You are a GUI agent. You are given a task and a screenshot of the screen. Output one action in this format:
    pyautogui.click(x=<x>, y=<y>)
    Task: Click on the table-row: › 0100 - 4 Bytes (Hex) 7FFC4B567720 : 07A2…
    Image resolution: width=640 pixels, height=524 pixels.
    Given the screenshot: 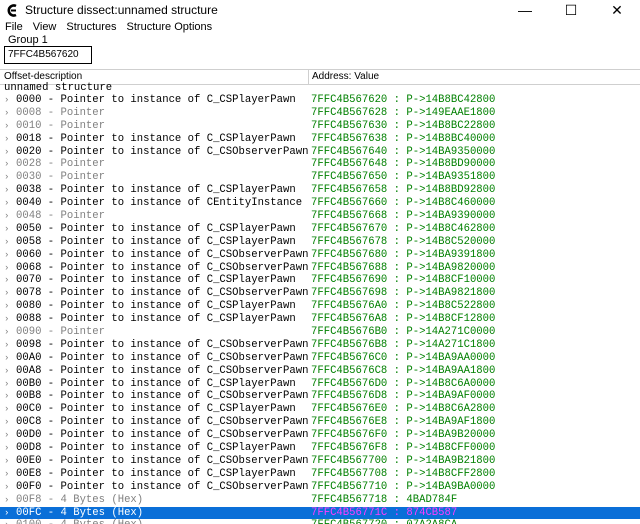 What is the action you would take?
    pyautogui.click(x=320, y=521)
    